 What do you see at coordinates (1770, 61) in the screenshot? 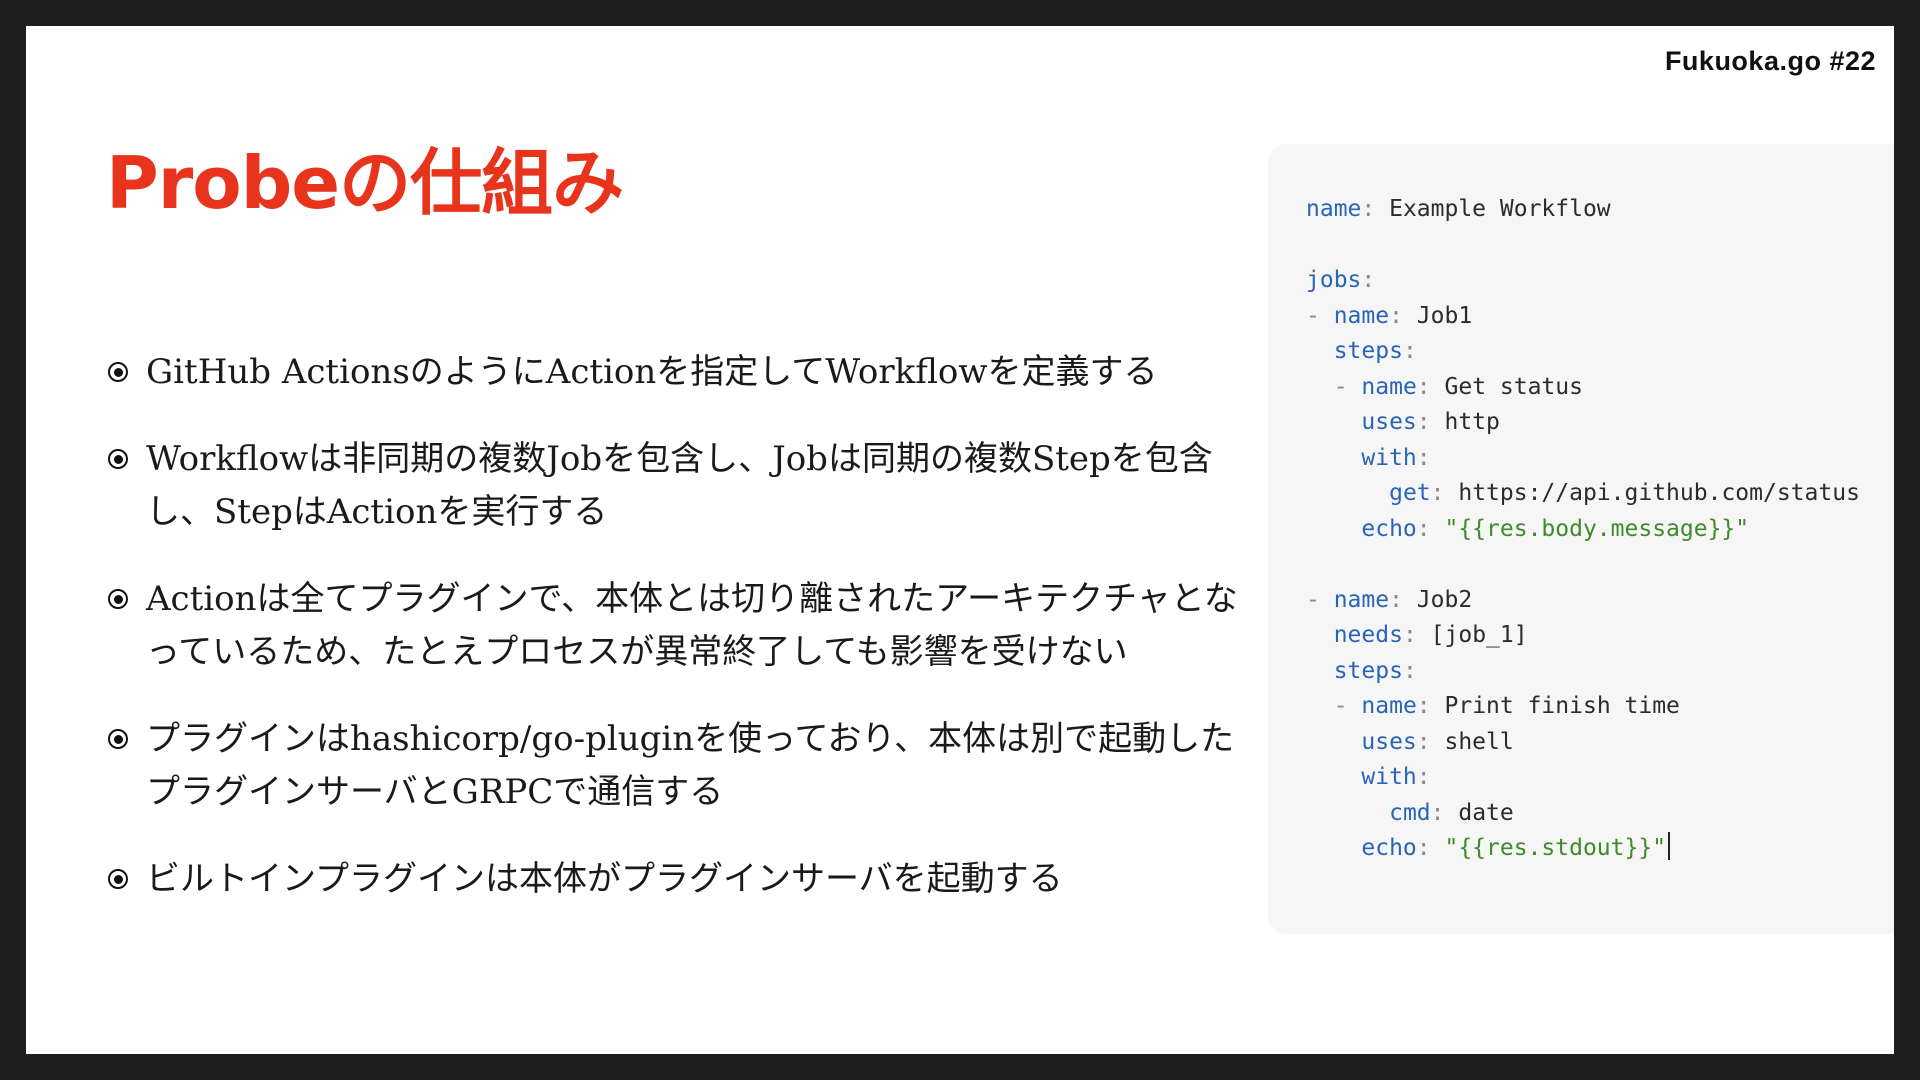
I see `event-tag: Fukuoka.go #22` at bounding box center [1770, 61].